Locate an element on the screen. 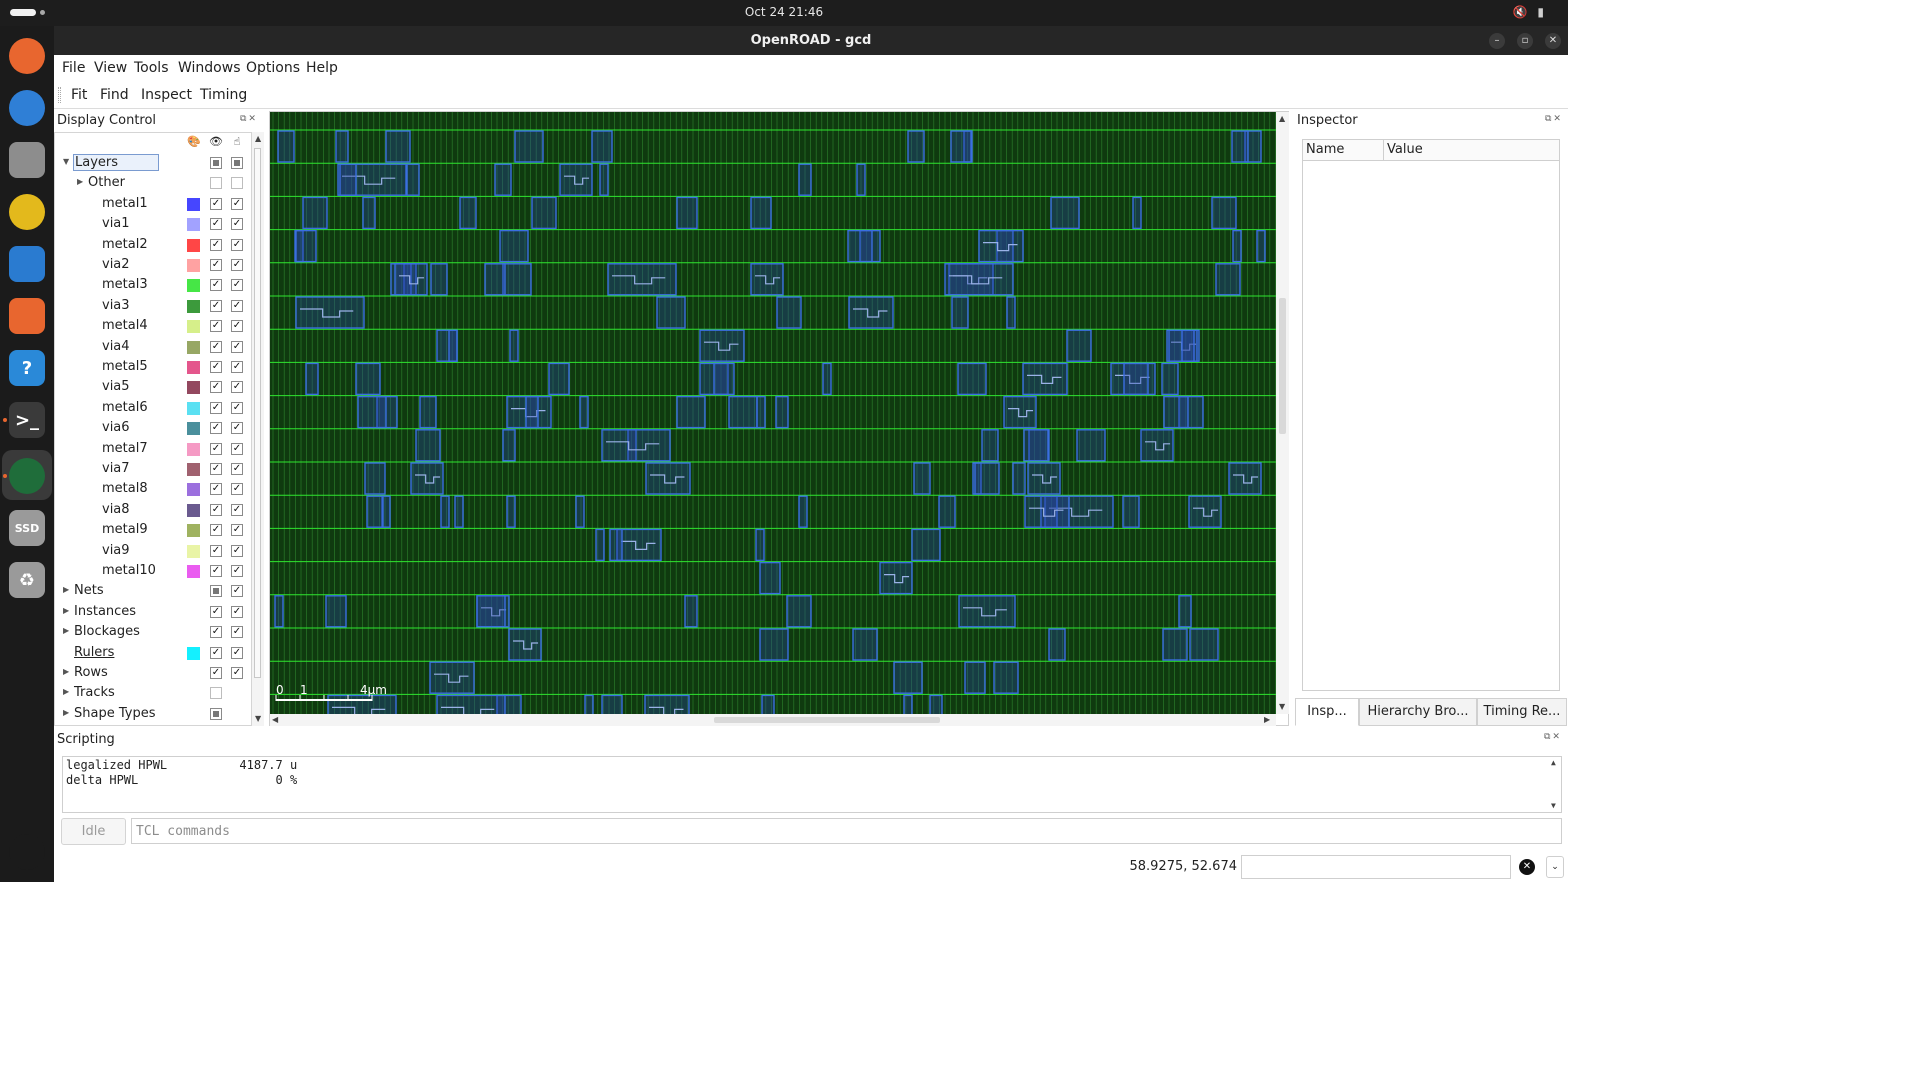 Image resolution: width=1920 pixels, height=1080 pixels. files-icon is located at coordinates (27, 160).